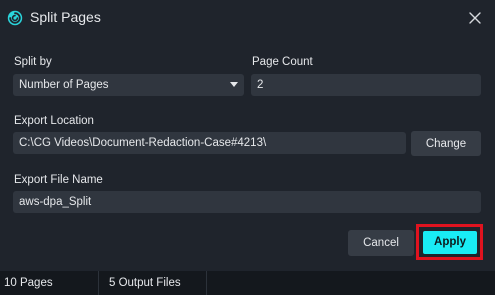 The height and width of the screenshot is (295, 495). I want to click on status-output-files: 5 Output Files, so click(145, 283).